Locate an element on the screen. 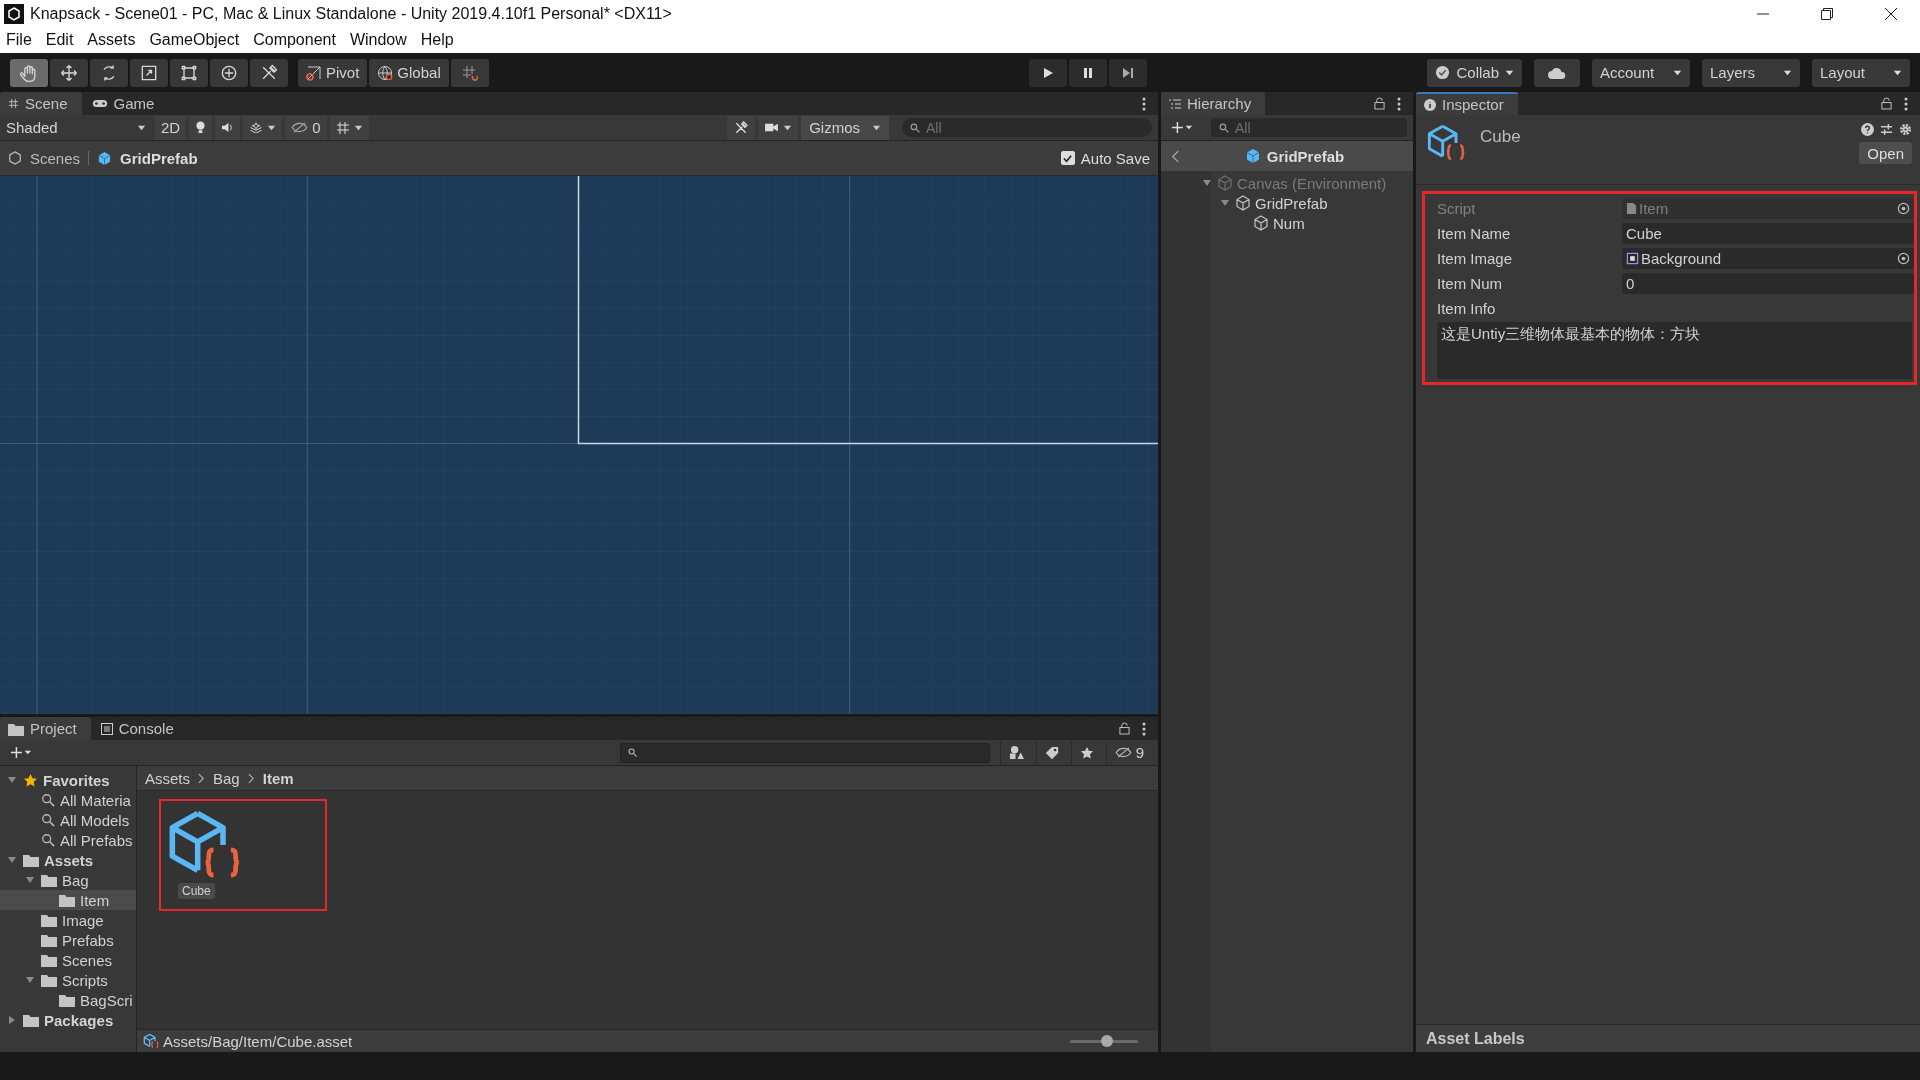 The image size is (1920, 1080). project-tree-row: BagScri is located at coordinates (68, 1000).